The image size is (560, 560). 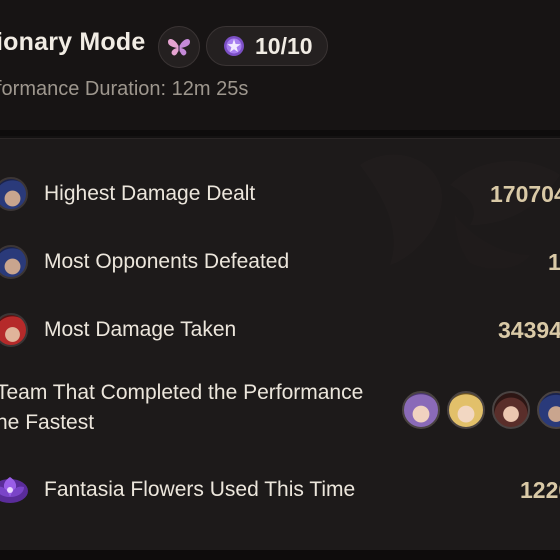 What do you see at coordinates (124, 89) in the screenshot?
I see `performance-duration: formance Duration: 12m 25s` at bounding box center [124, 89].